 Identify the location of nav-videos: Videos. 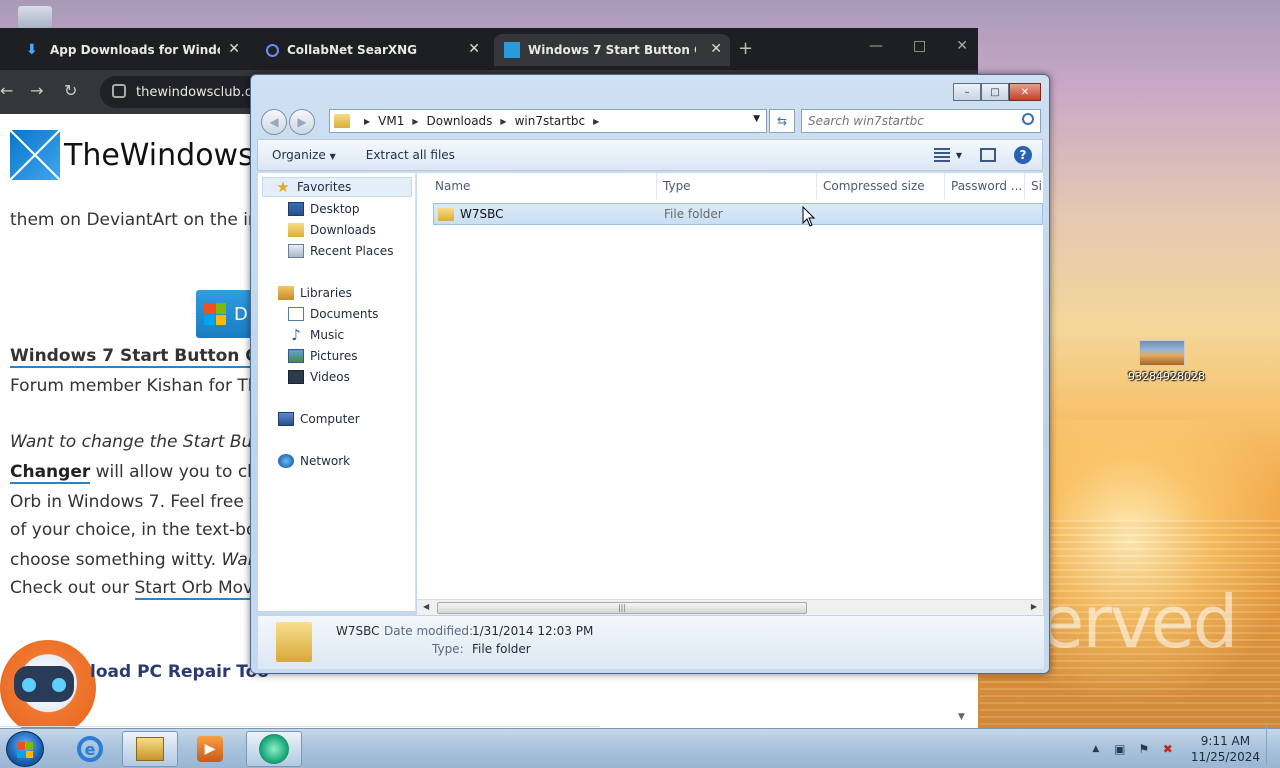
(319, 377).